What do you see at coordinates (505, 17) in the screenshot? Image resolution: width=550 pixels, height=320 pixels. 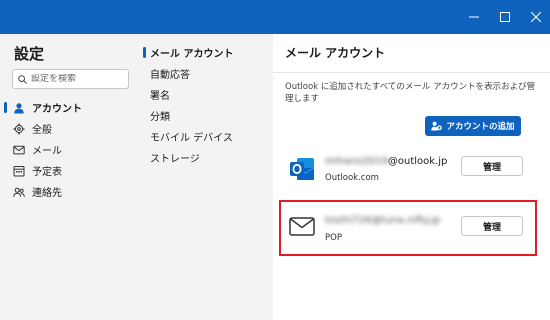 I see `maximize-icon` at bounding box center [505, 17].